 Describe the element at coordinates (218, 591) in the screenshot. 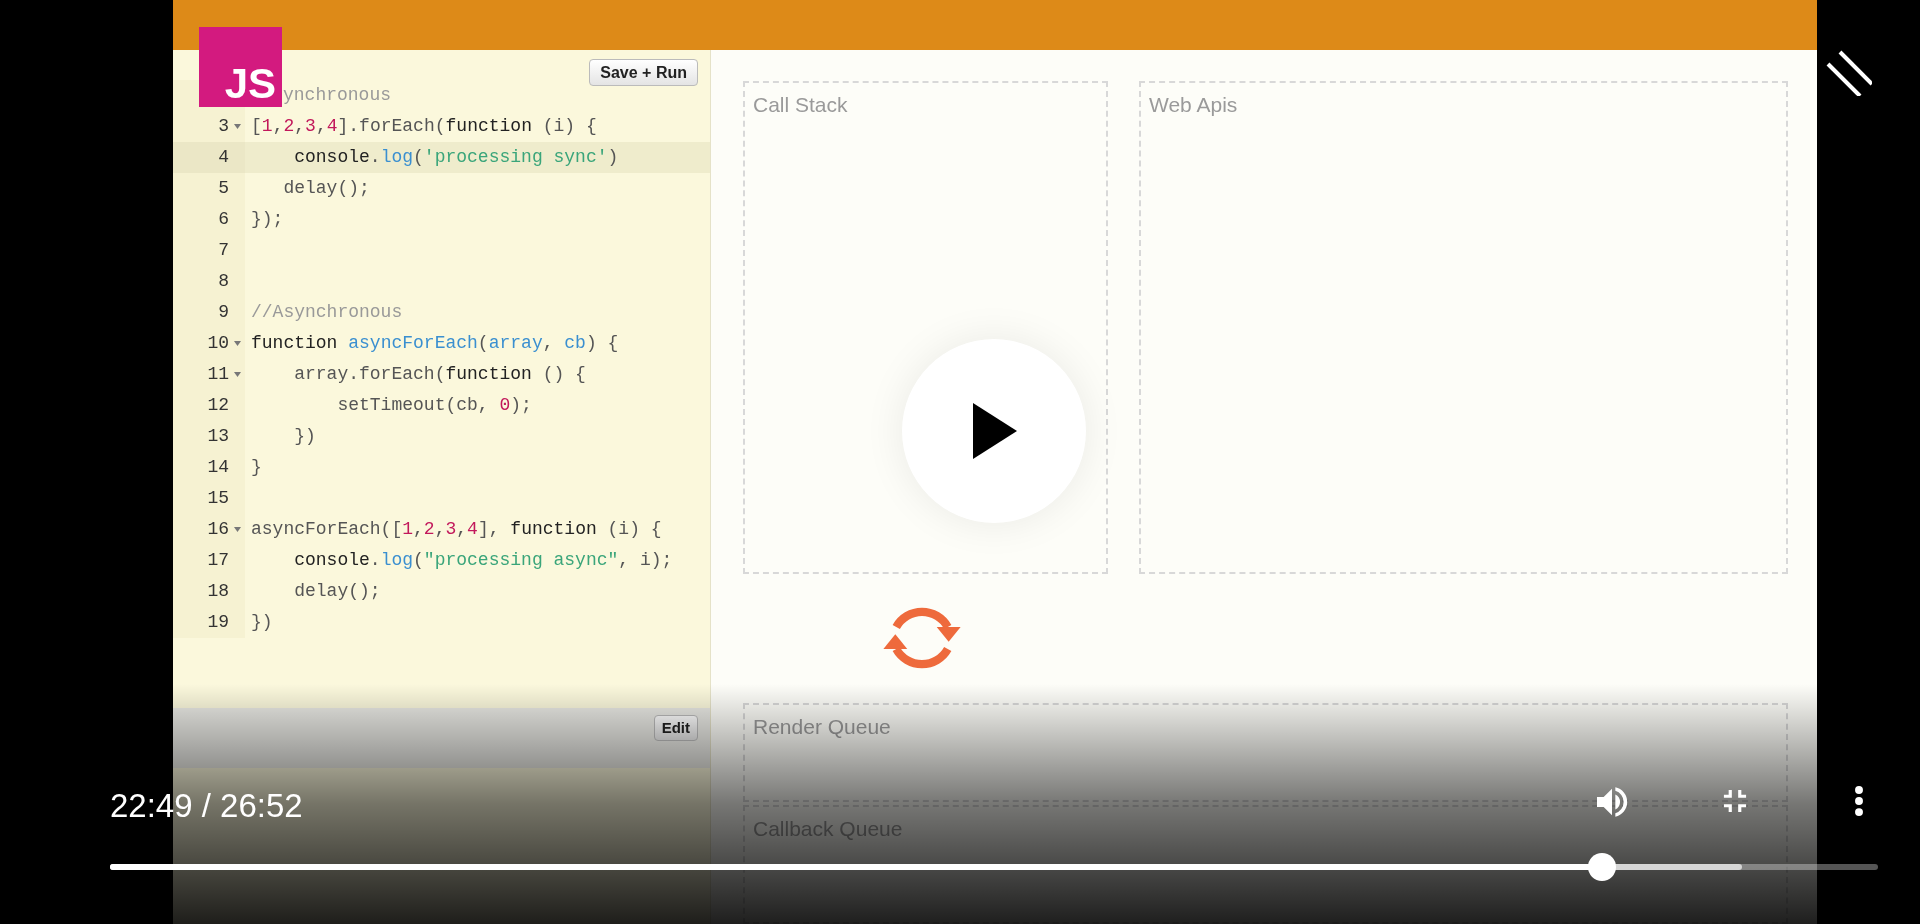

I see `line-number: 18` at that location.